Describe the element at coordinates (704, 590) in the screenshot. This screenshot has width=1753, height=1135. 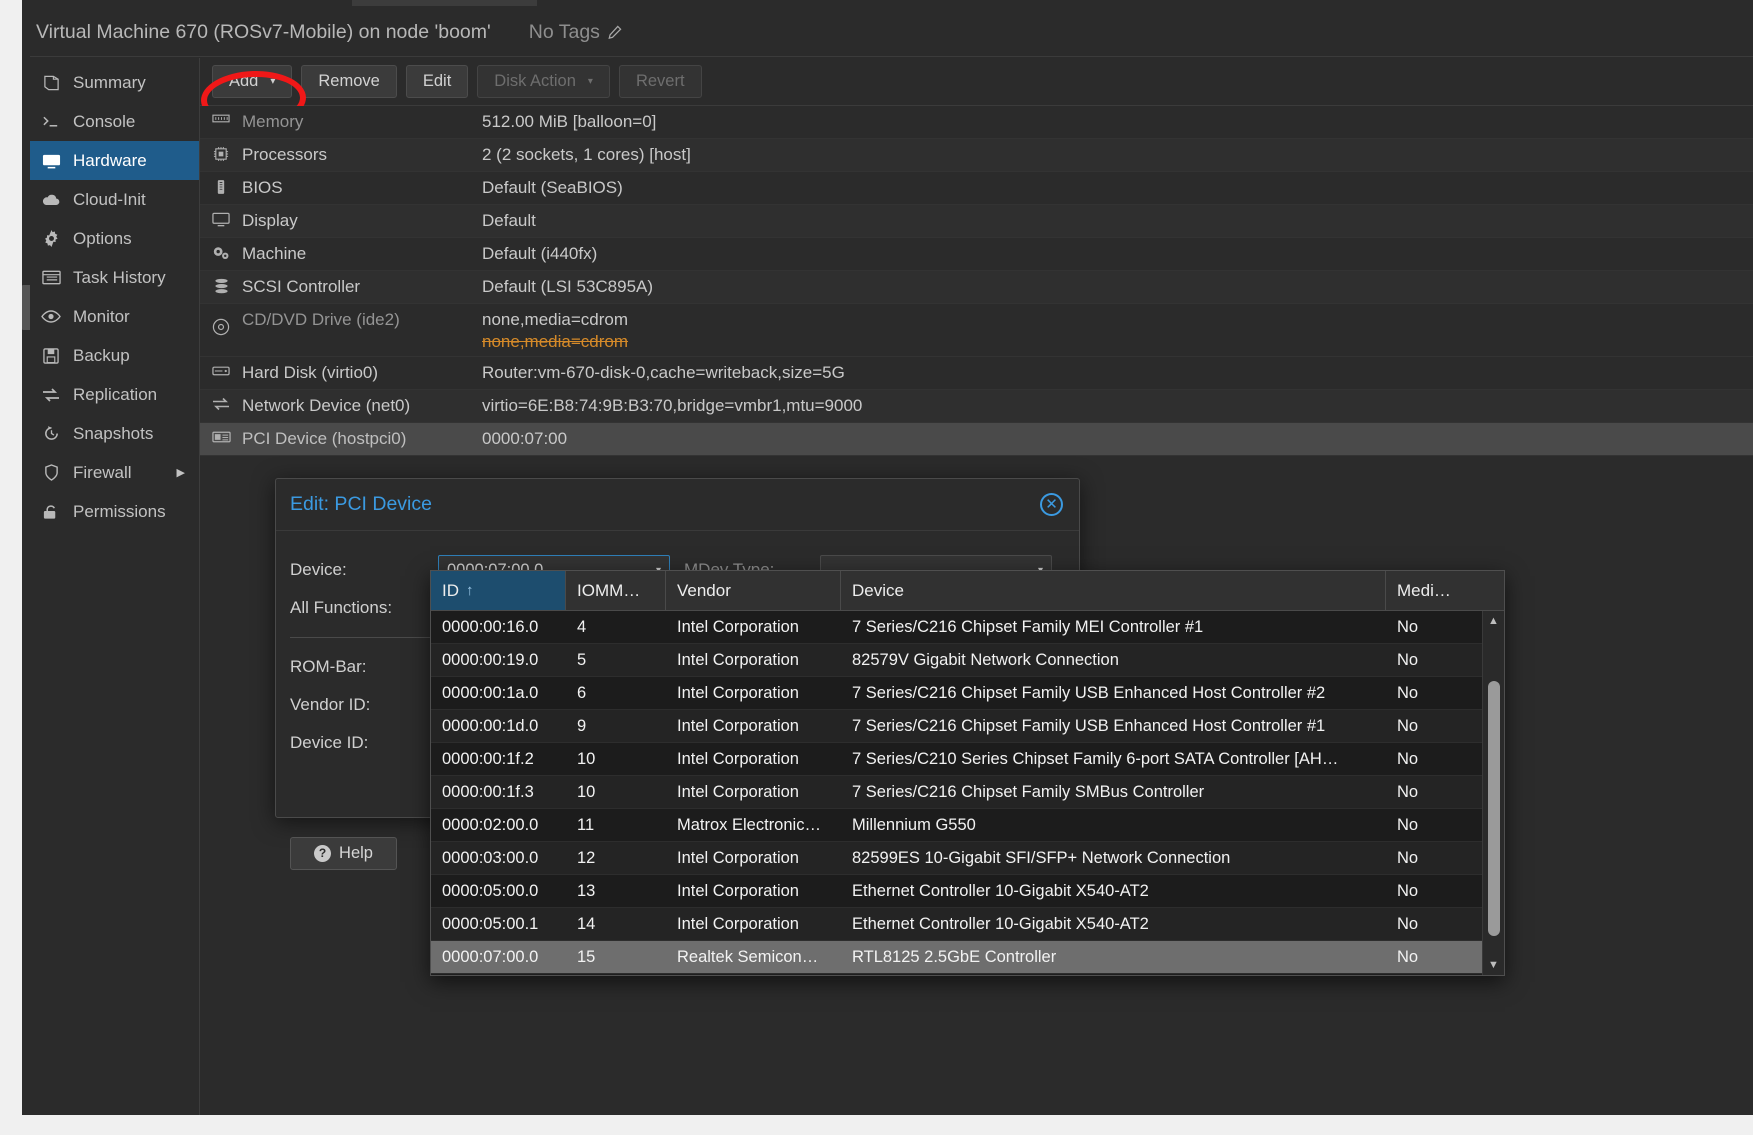
I see `column-header-label: Vendor` at that location.